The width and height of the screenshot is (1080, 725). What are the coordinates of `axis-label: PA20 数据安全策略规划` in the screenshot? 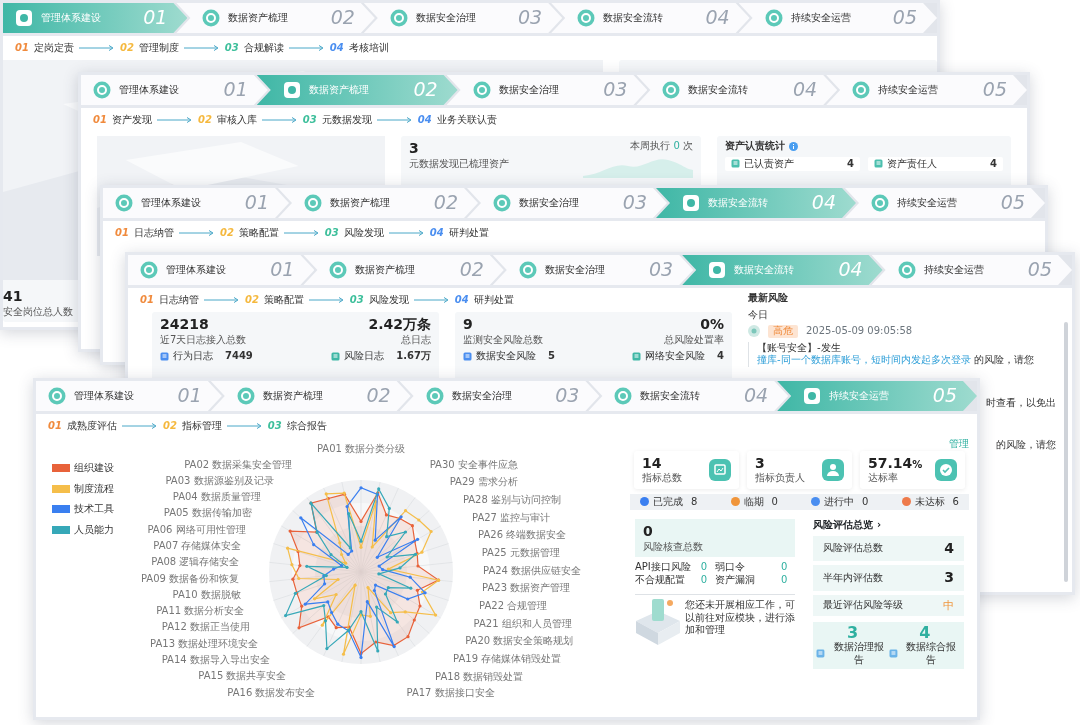 It's located at (519, 641).